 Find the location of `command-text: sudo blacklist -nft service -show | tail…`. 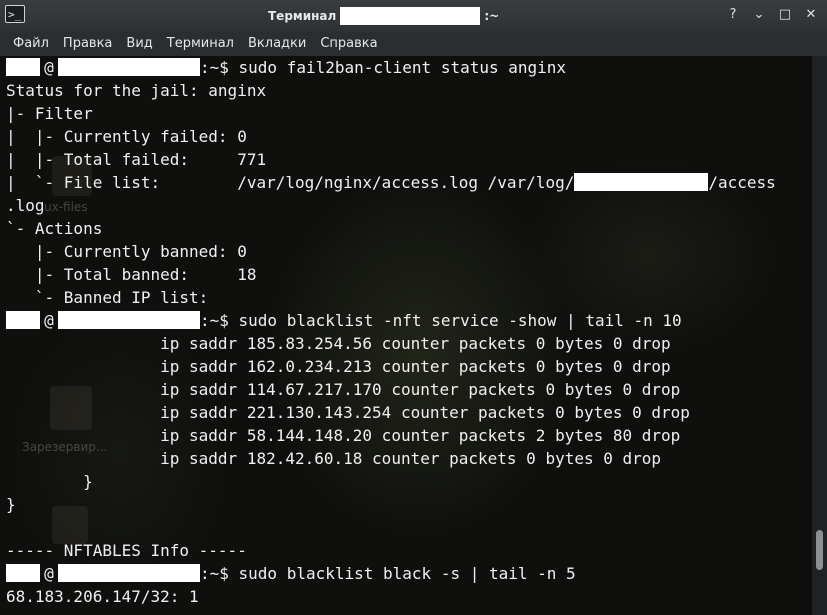

command-text: sudo blacklist -nft service -show | tail… is located at coordinates (460, 320).